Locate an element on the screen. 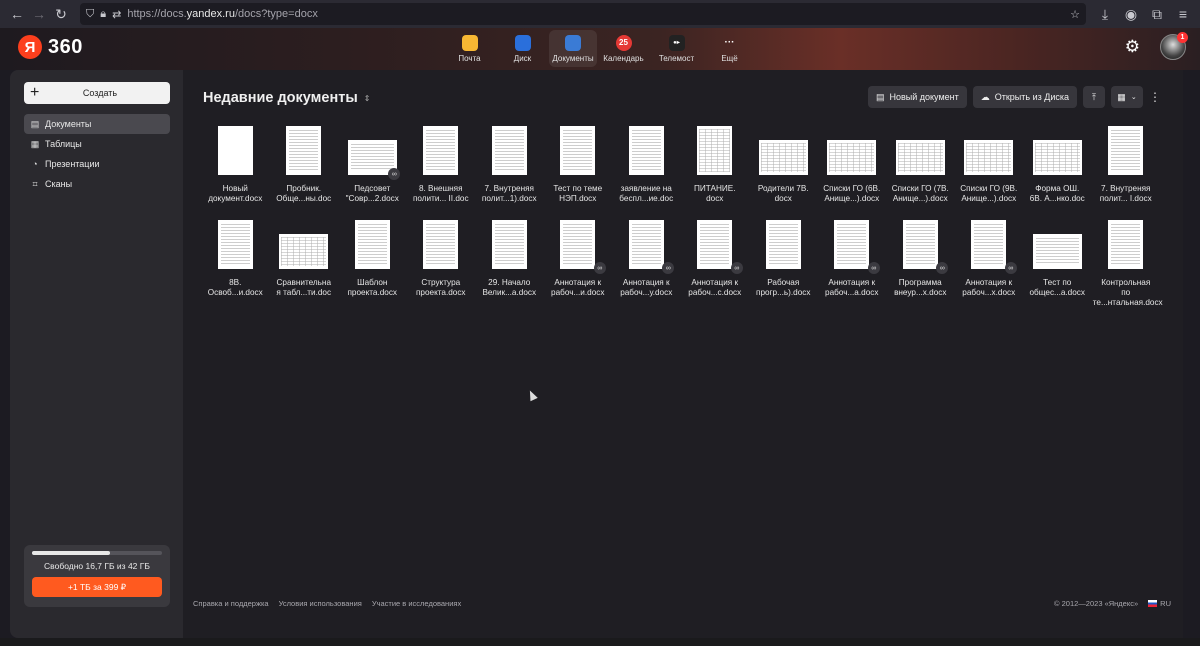 This screenshot has width=1200, height=646. document-card: Родители 7В. docx is located at coordinates (783, 170).